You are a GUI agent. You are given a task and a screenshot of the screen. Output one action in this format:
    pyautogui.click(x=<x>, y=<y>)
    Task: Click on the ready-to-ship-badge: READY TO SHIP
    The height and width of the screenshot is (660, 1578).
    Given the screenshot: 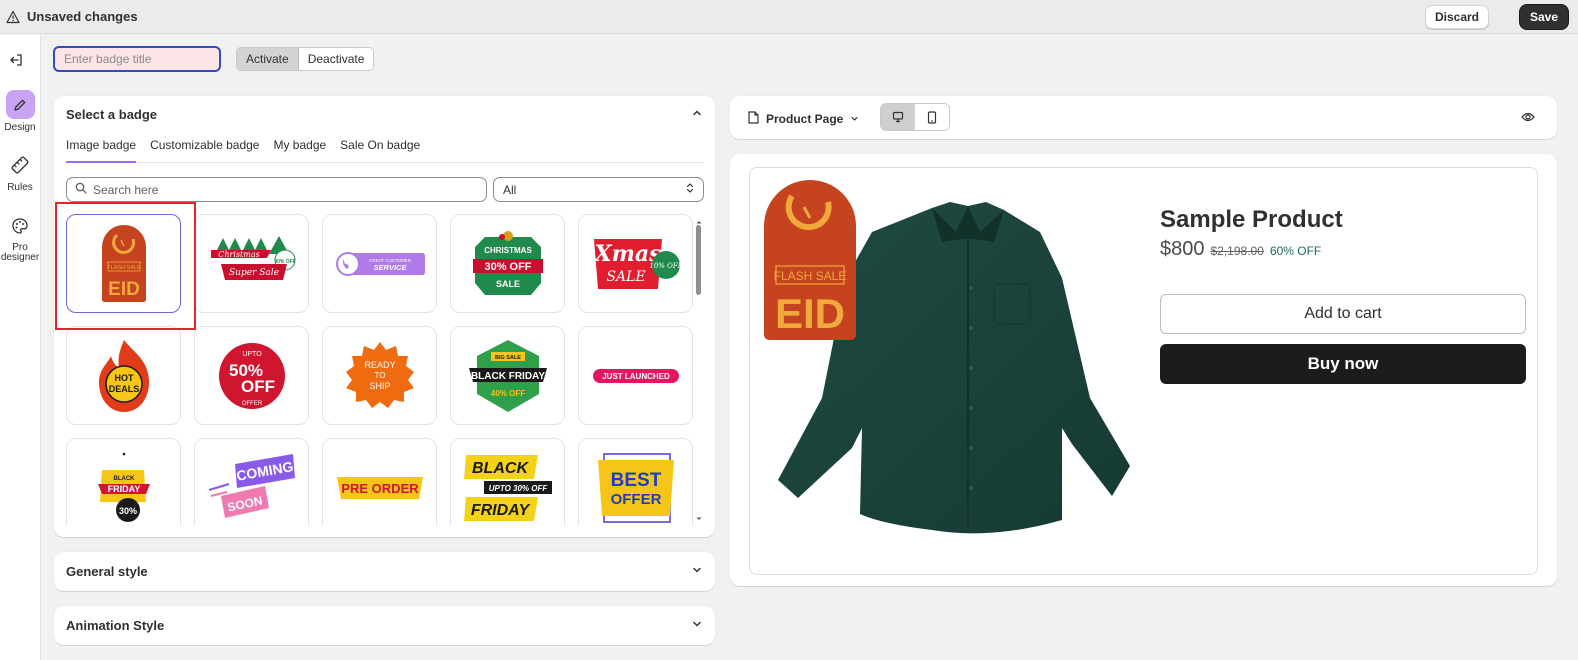 What is the action you would take?
    pyautogui.click(x=379, y=374)
    